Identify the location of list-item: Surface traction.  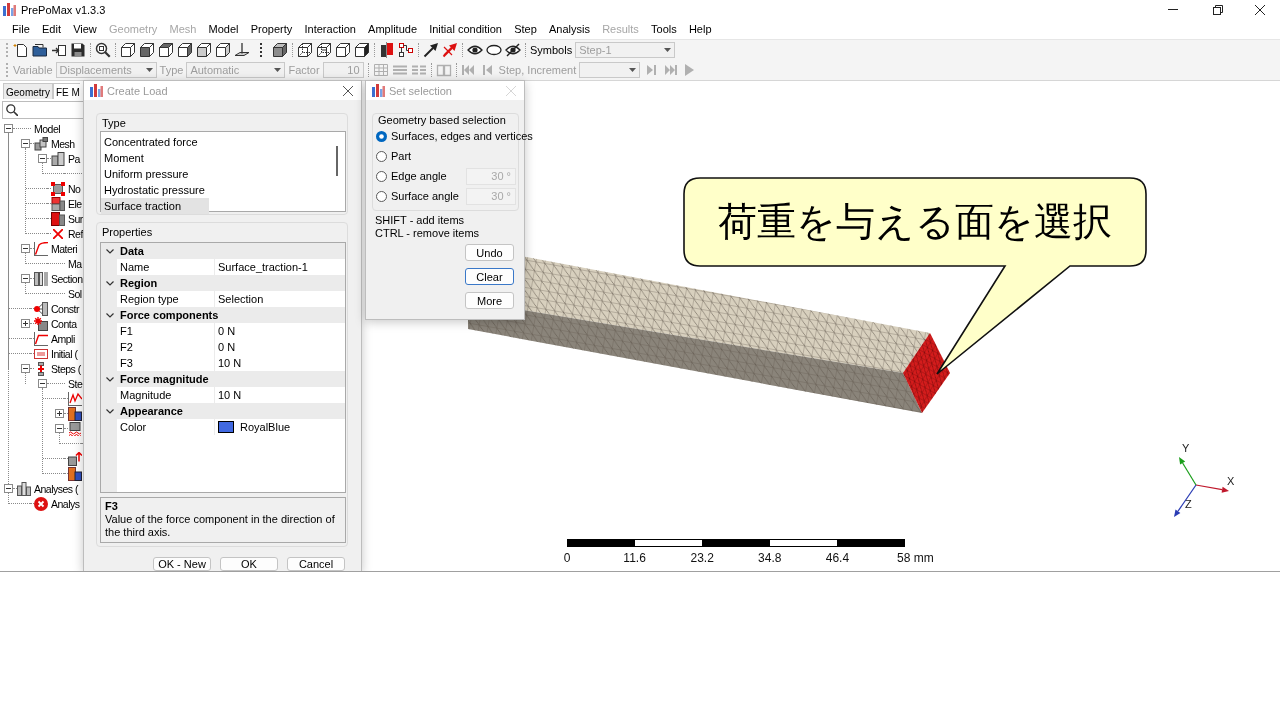
(155, 206).